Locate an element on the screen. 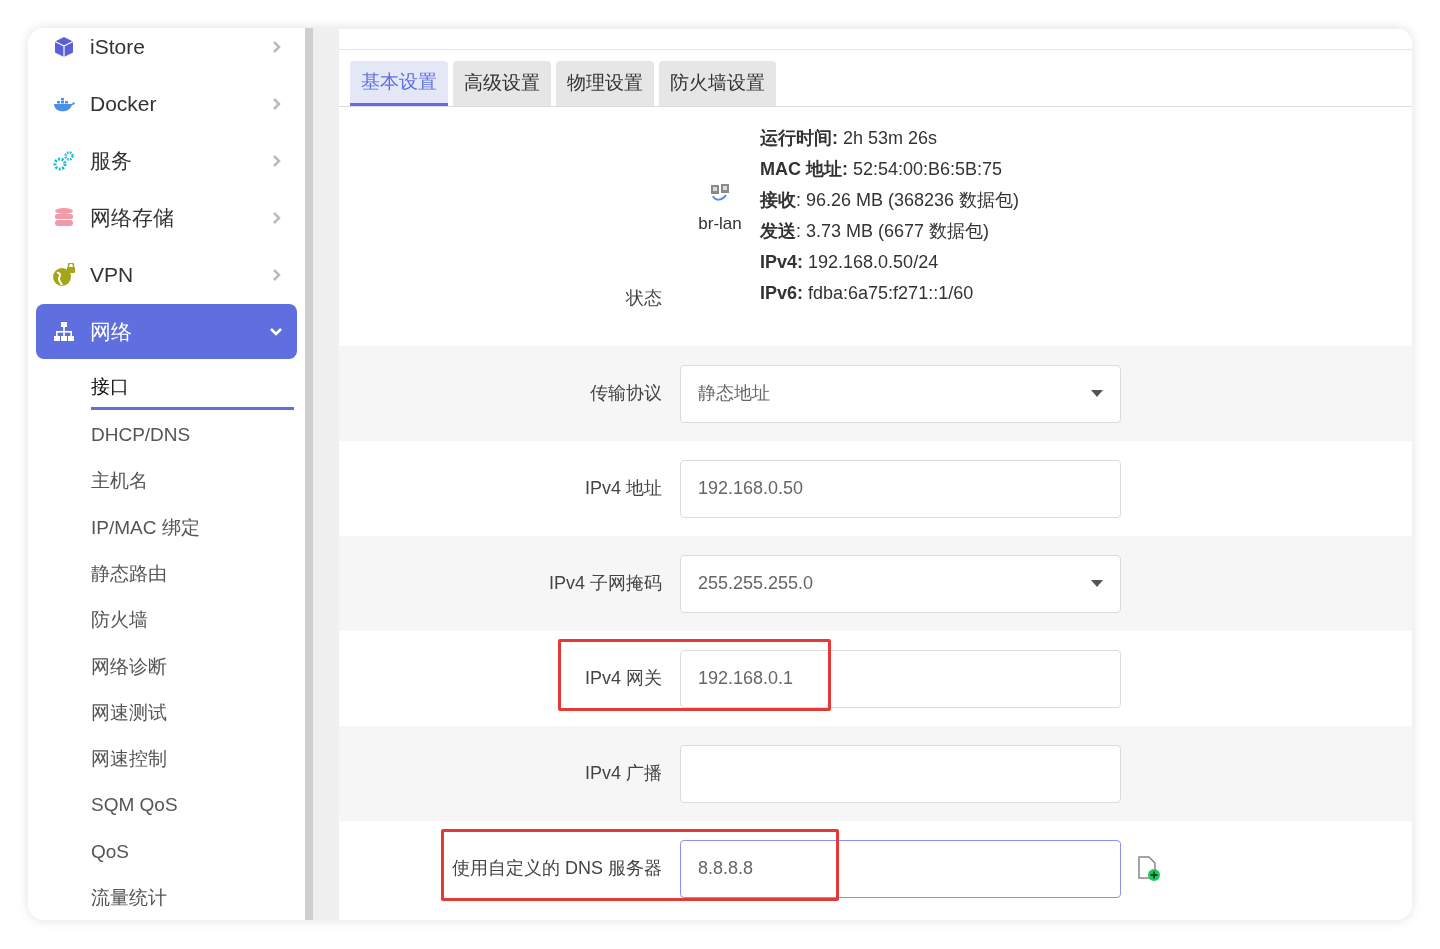 The height and width of the screenshot is (949, 1440). submenu-item: 静态路由 is located at coordinates (192, 574).